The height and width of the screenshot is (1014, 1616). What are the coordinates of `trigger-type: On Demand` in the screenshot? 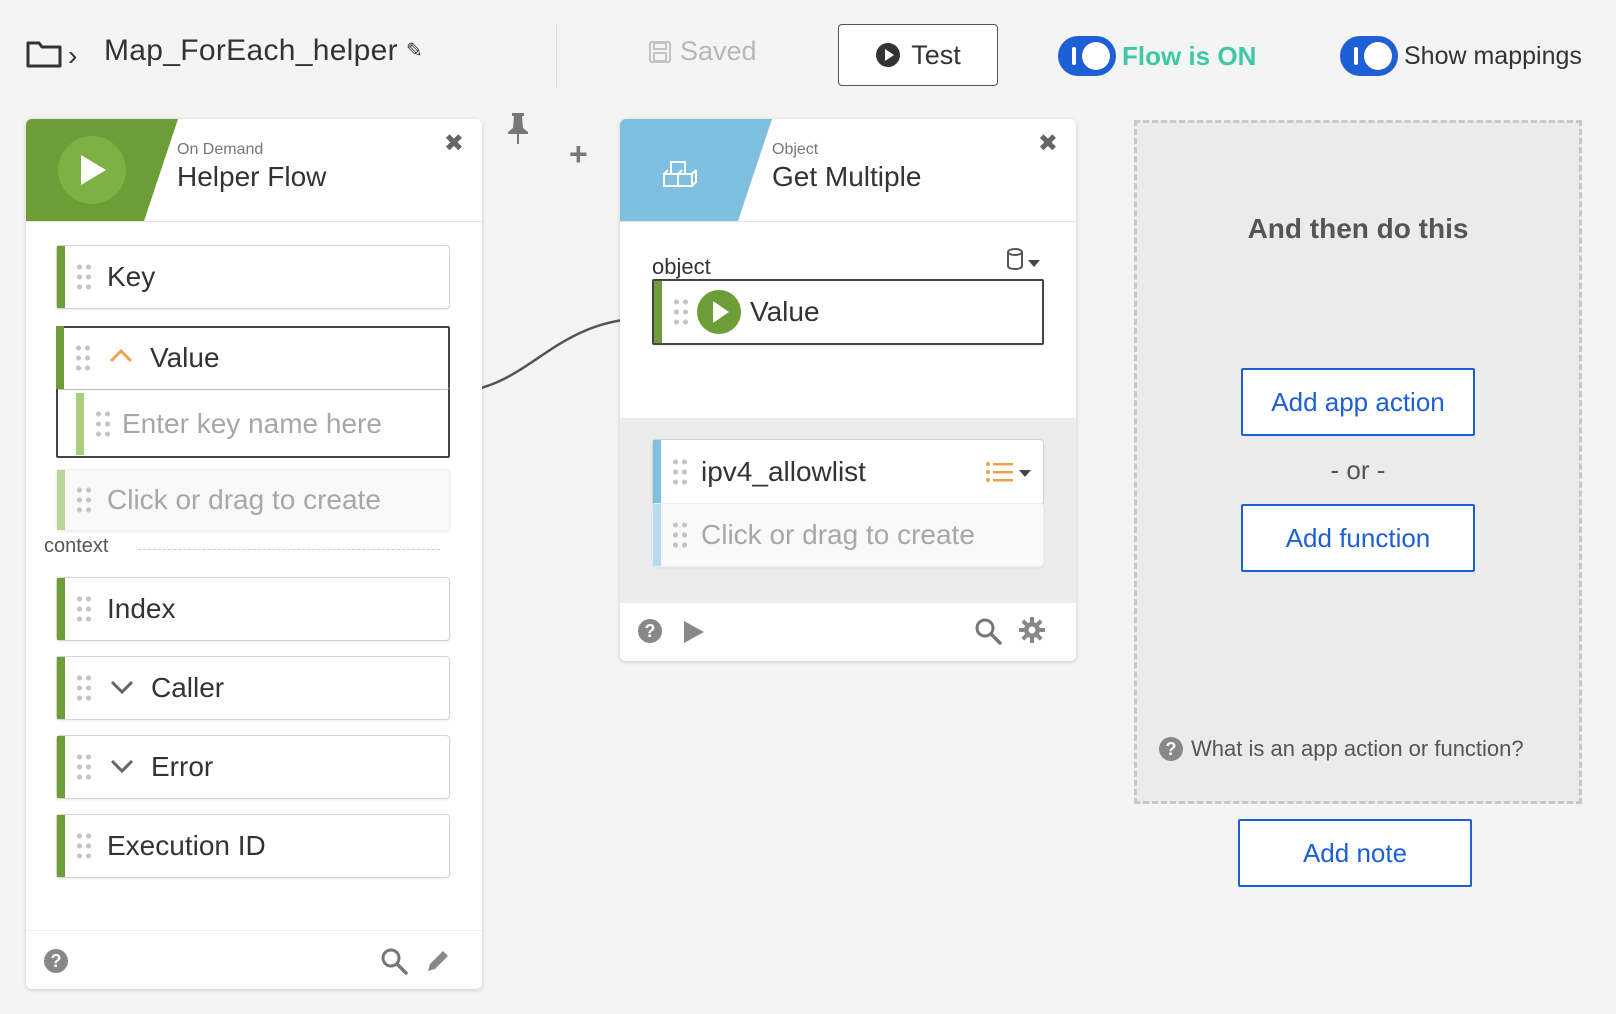 It's located at (220, 149).